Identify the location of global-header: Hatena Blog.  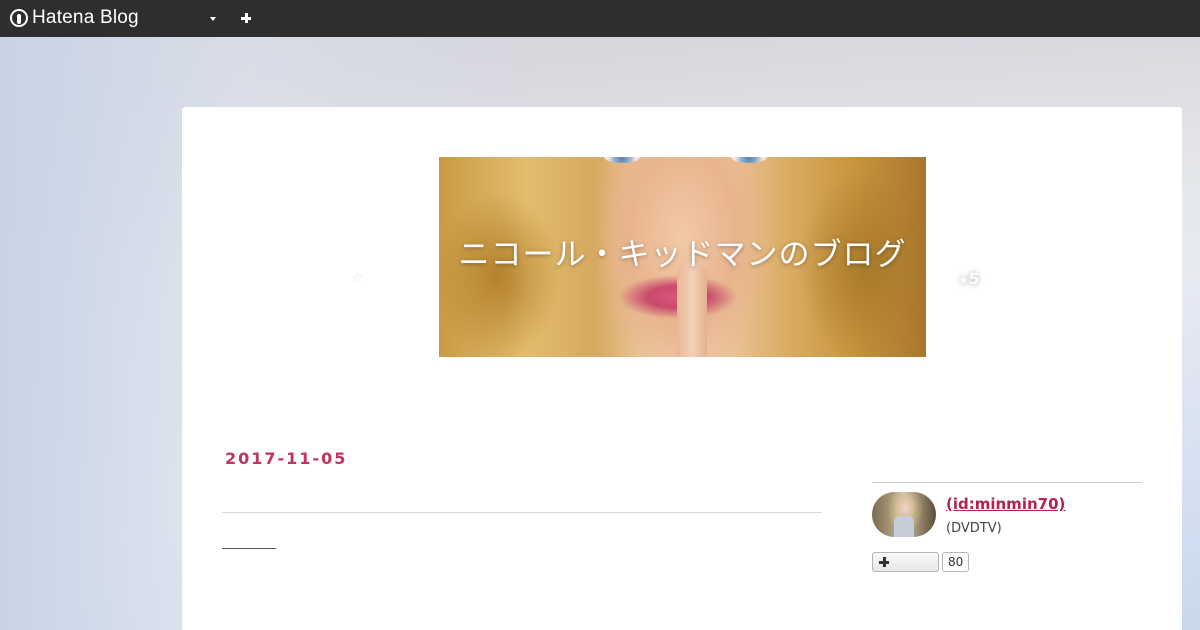
(600, 18).